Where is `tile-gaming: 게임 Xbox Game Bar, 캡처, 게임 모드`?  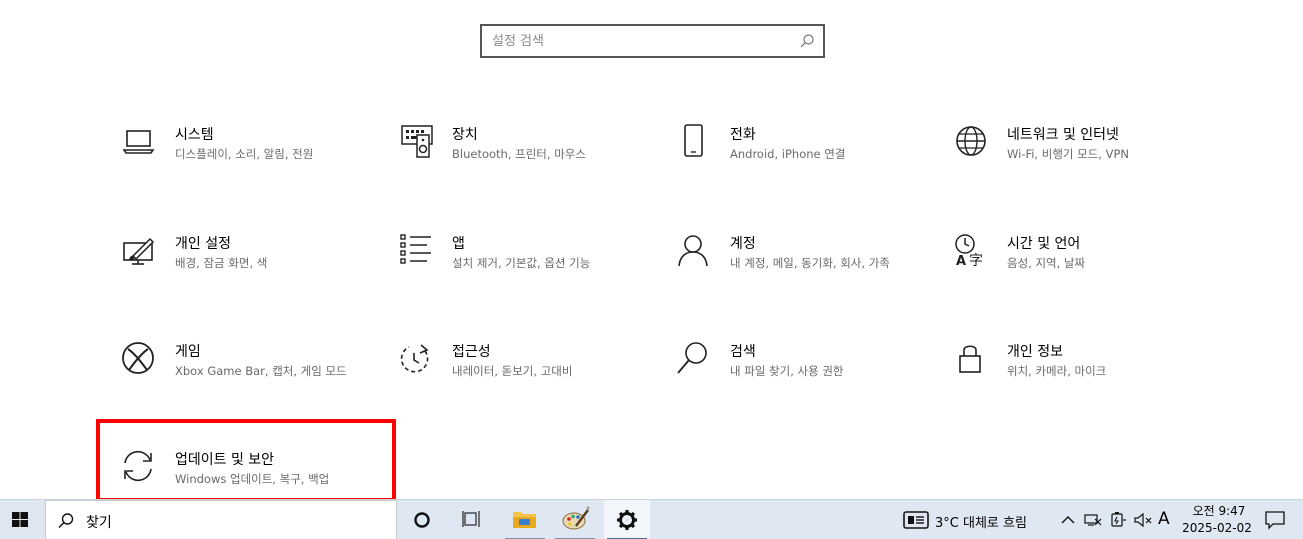
tile-gaming: 게임 Xbox Game Bar, 캡처, 게임 모드 is located at coordinates (245, 376).